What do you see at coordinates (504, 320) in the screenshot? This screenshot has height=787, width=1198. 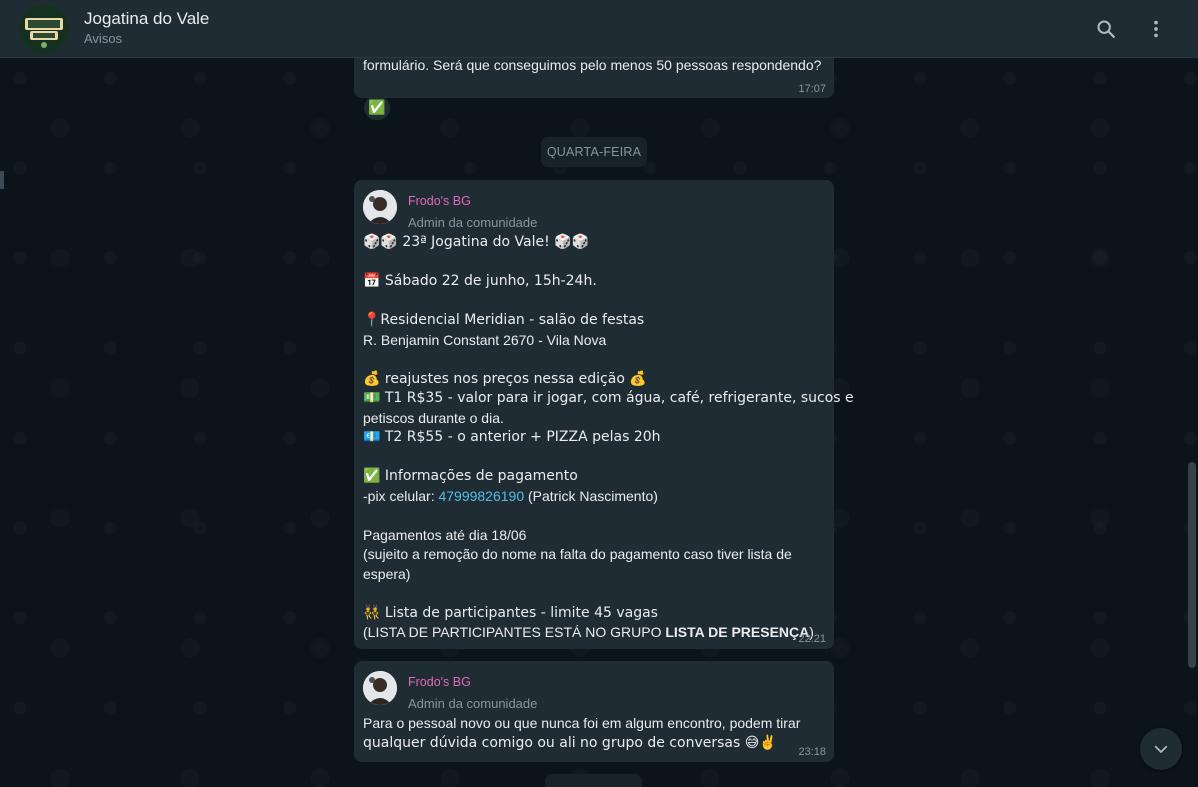 I see `message-line: 📍Residencial Meridian - salão de festas` at bounding box center [504, 320].